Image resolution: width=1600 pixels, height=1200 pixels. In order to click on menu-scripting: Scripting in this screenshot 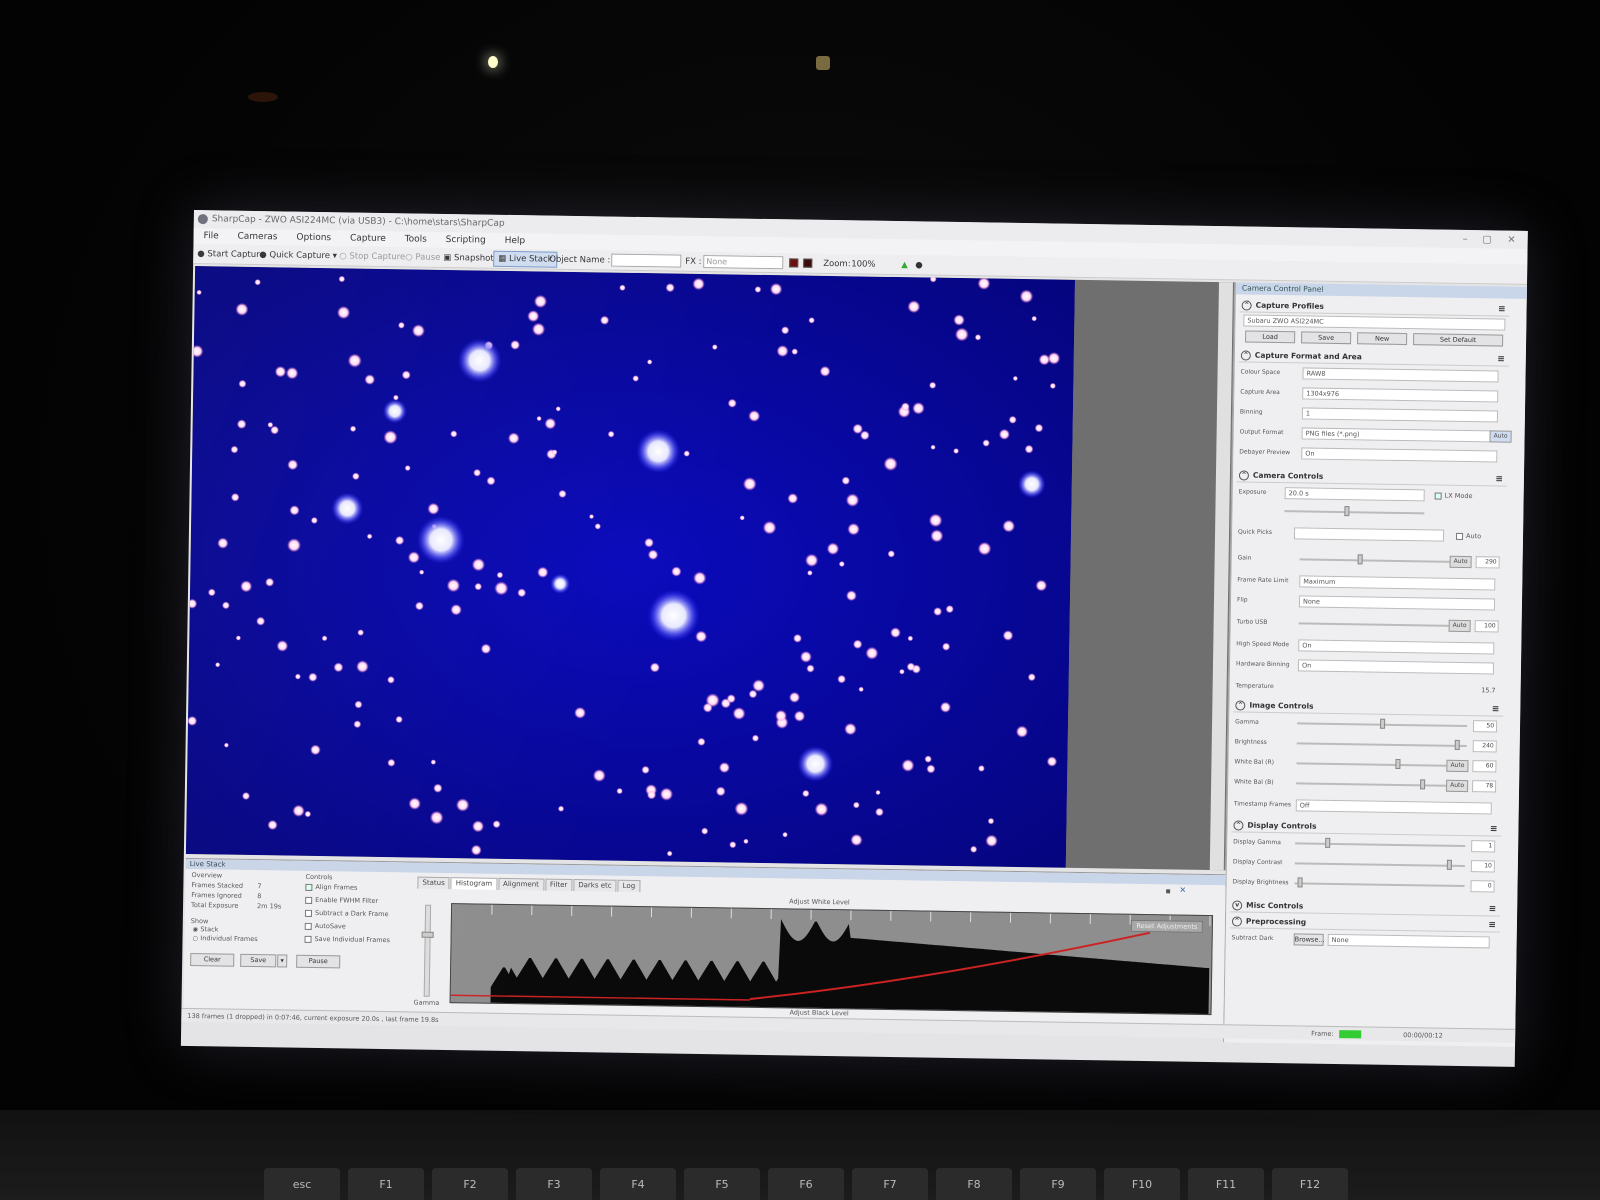, I will do `click(466, 240)`.